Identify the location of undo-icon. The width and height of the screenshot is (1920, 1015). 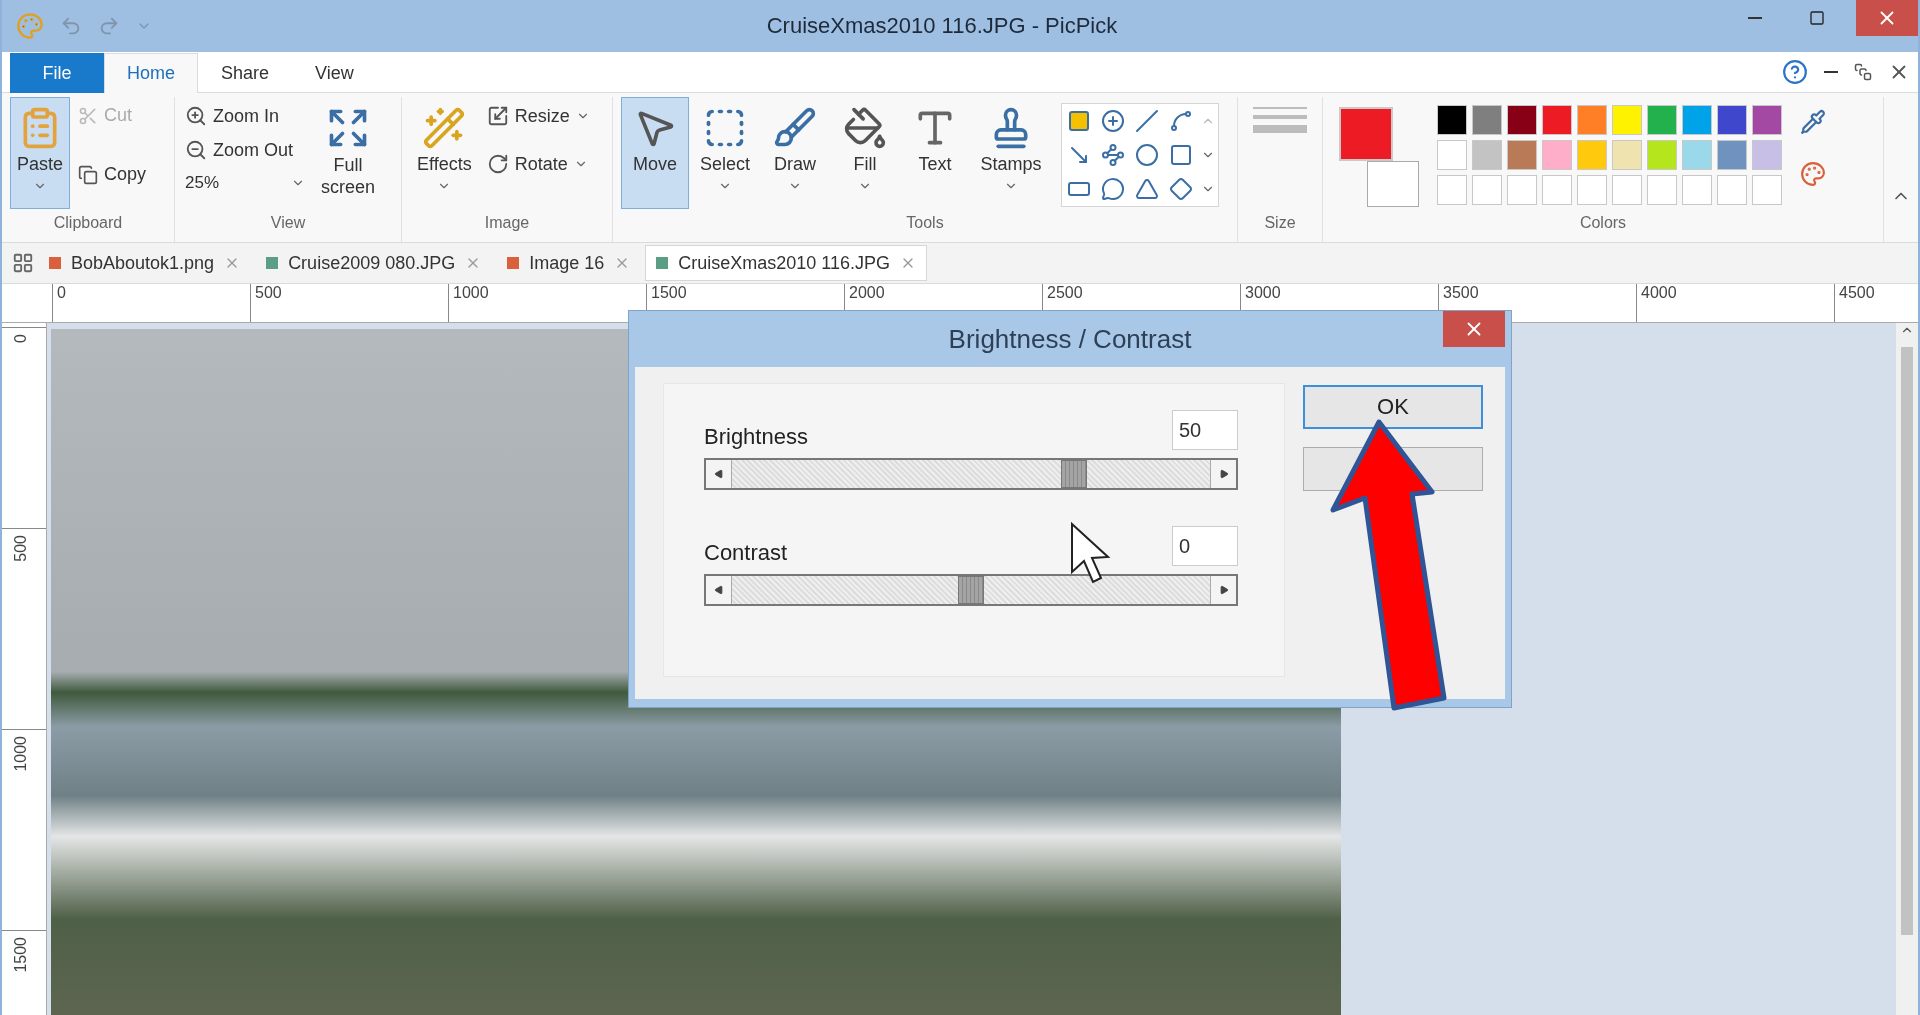
(71, 26).